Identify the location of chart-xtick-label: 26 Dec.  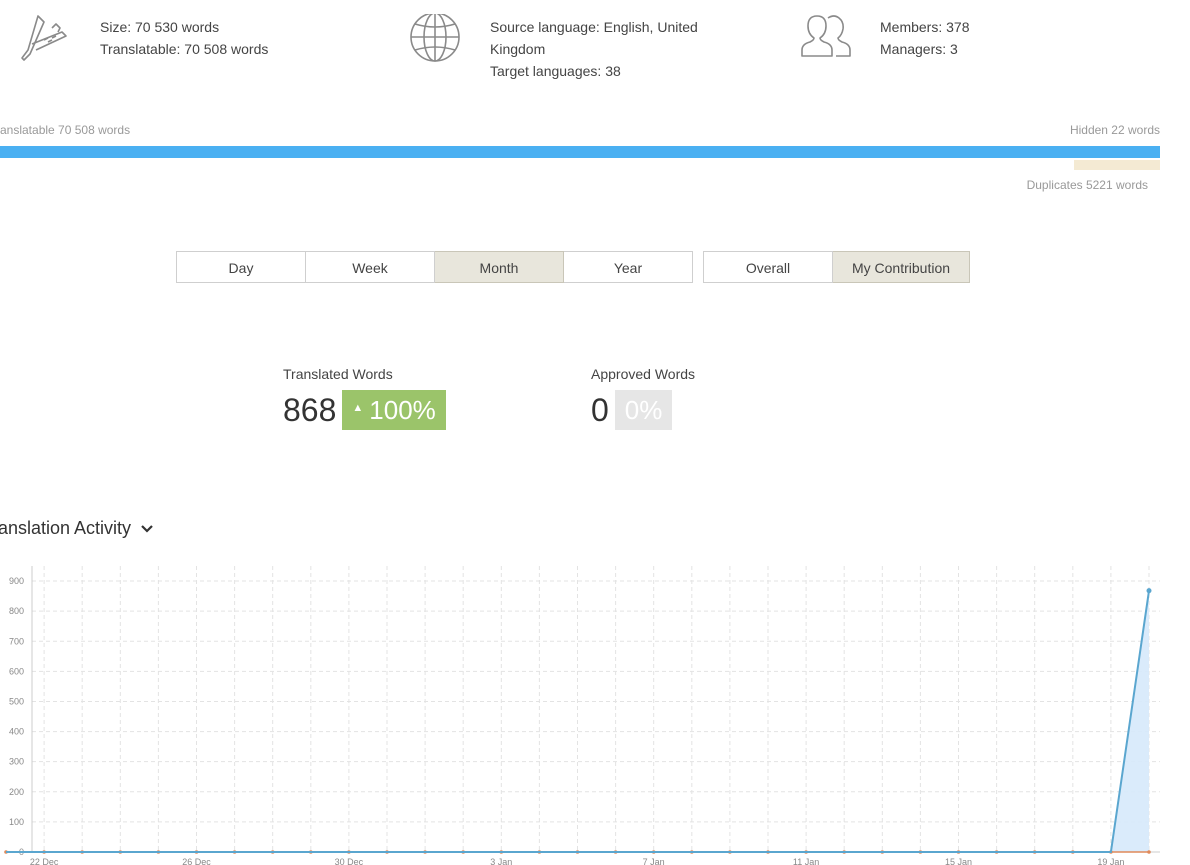
(196, 861).